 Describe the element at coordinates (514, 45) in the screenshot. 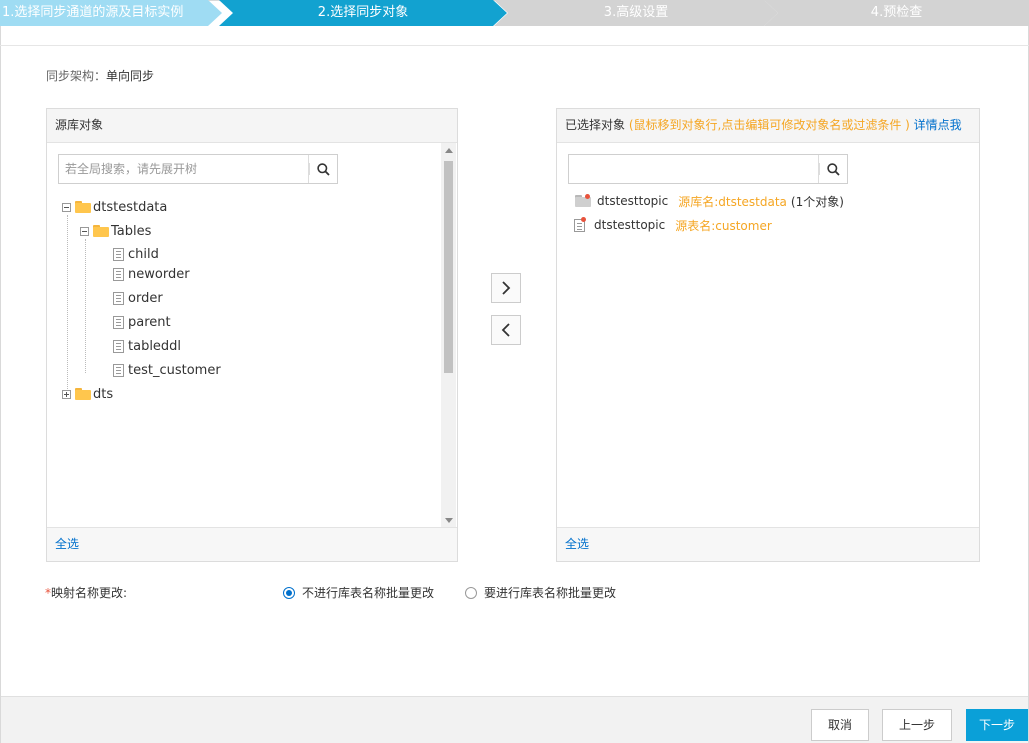

I see `header-divider` at that location.